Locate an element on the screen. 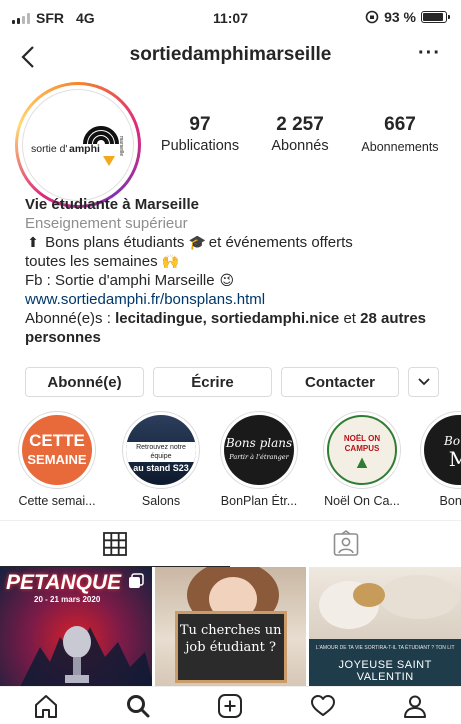 The width and height of the screenshot is (461, 724). post-title: JOYEUSE SAINT VALENTIN is located at coordinates (385, 671).